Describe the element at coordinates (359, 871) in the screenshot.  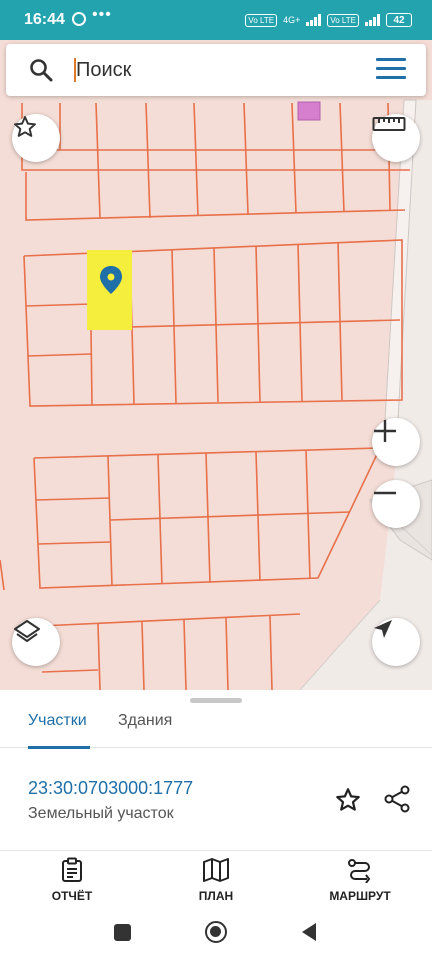
I see `route-icon` at that location.